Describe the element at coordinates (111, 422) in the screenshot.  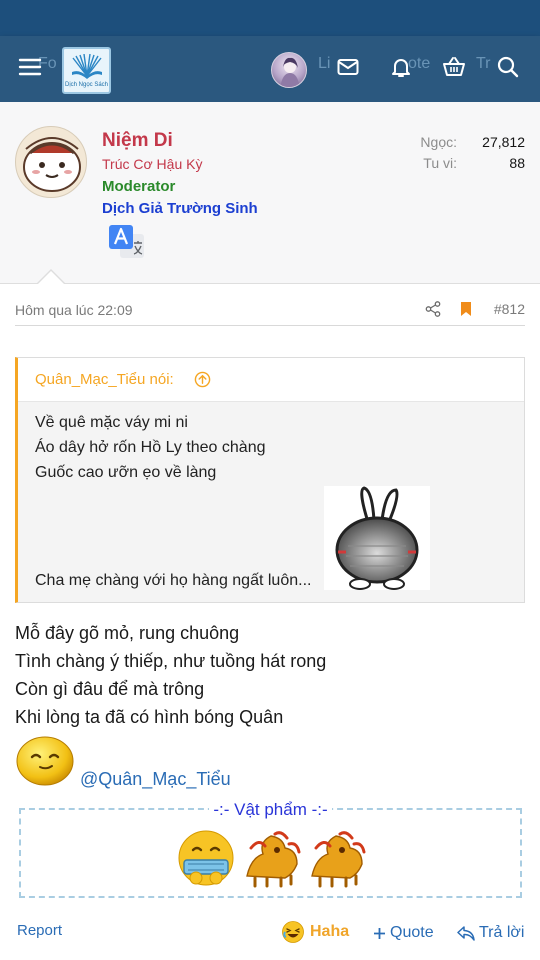
I see `quote-line: Về quê mặc váy mi ni` at that location.